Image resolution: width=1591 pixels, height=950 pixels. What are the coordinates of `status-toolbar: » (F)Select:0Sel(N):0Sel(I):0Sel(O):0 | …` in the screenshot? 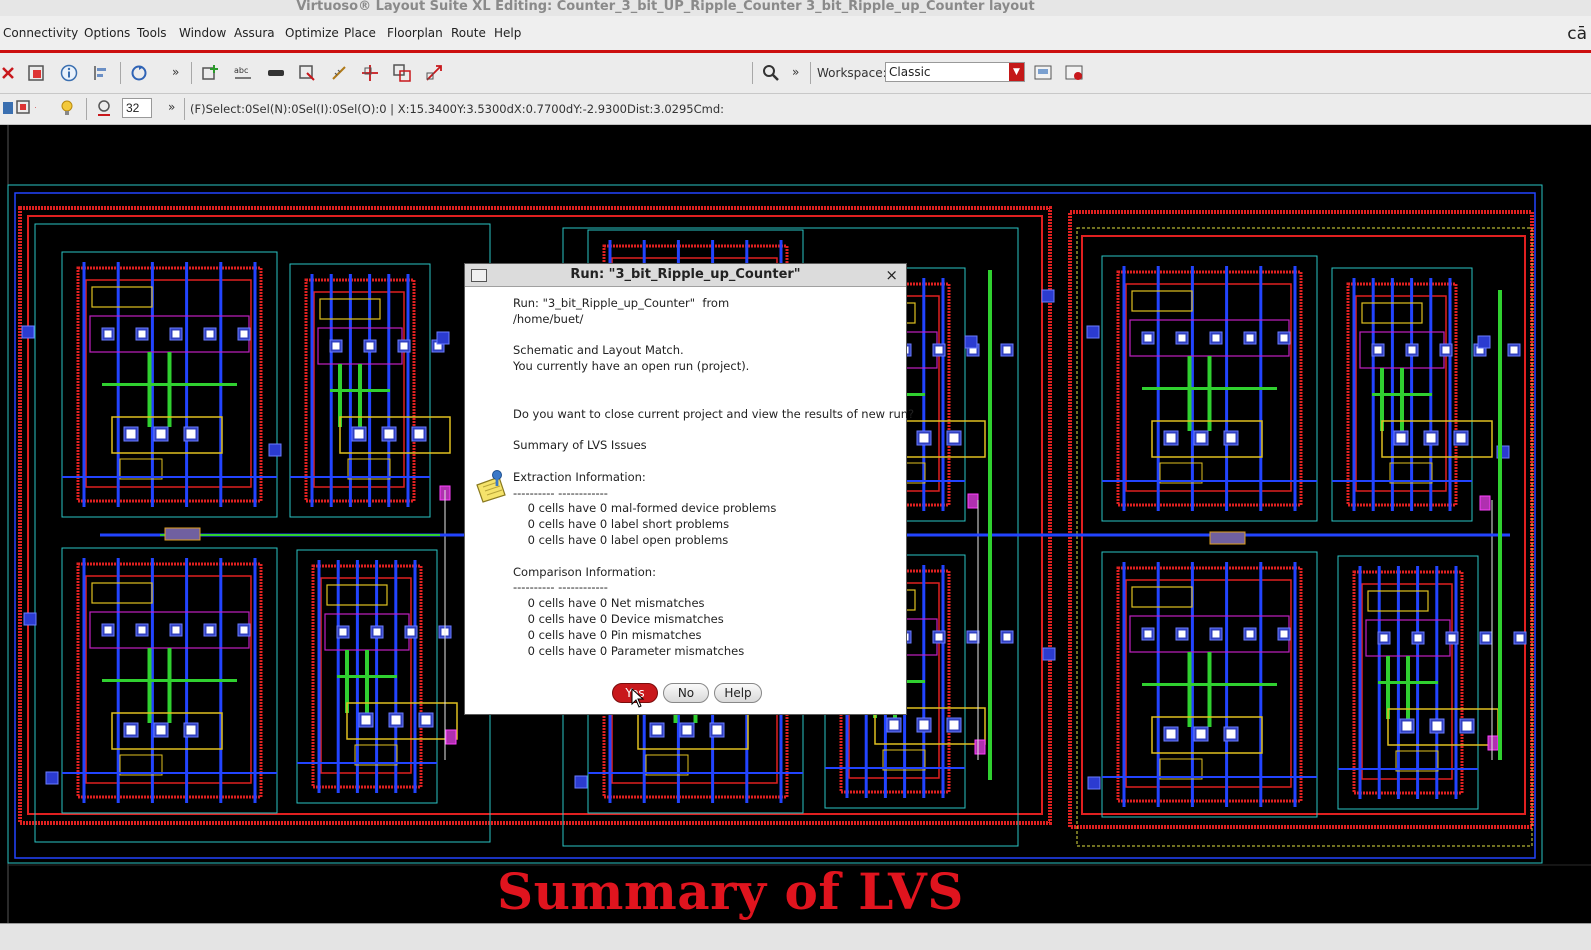 It's located at (795, 109).